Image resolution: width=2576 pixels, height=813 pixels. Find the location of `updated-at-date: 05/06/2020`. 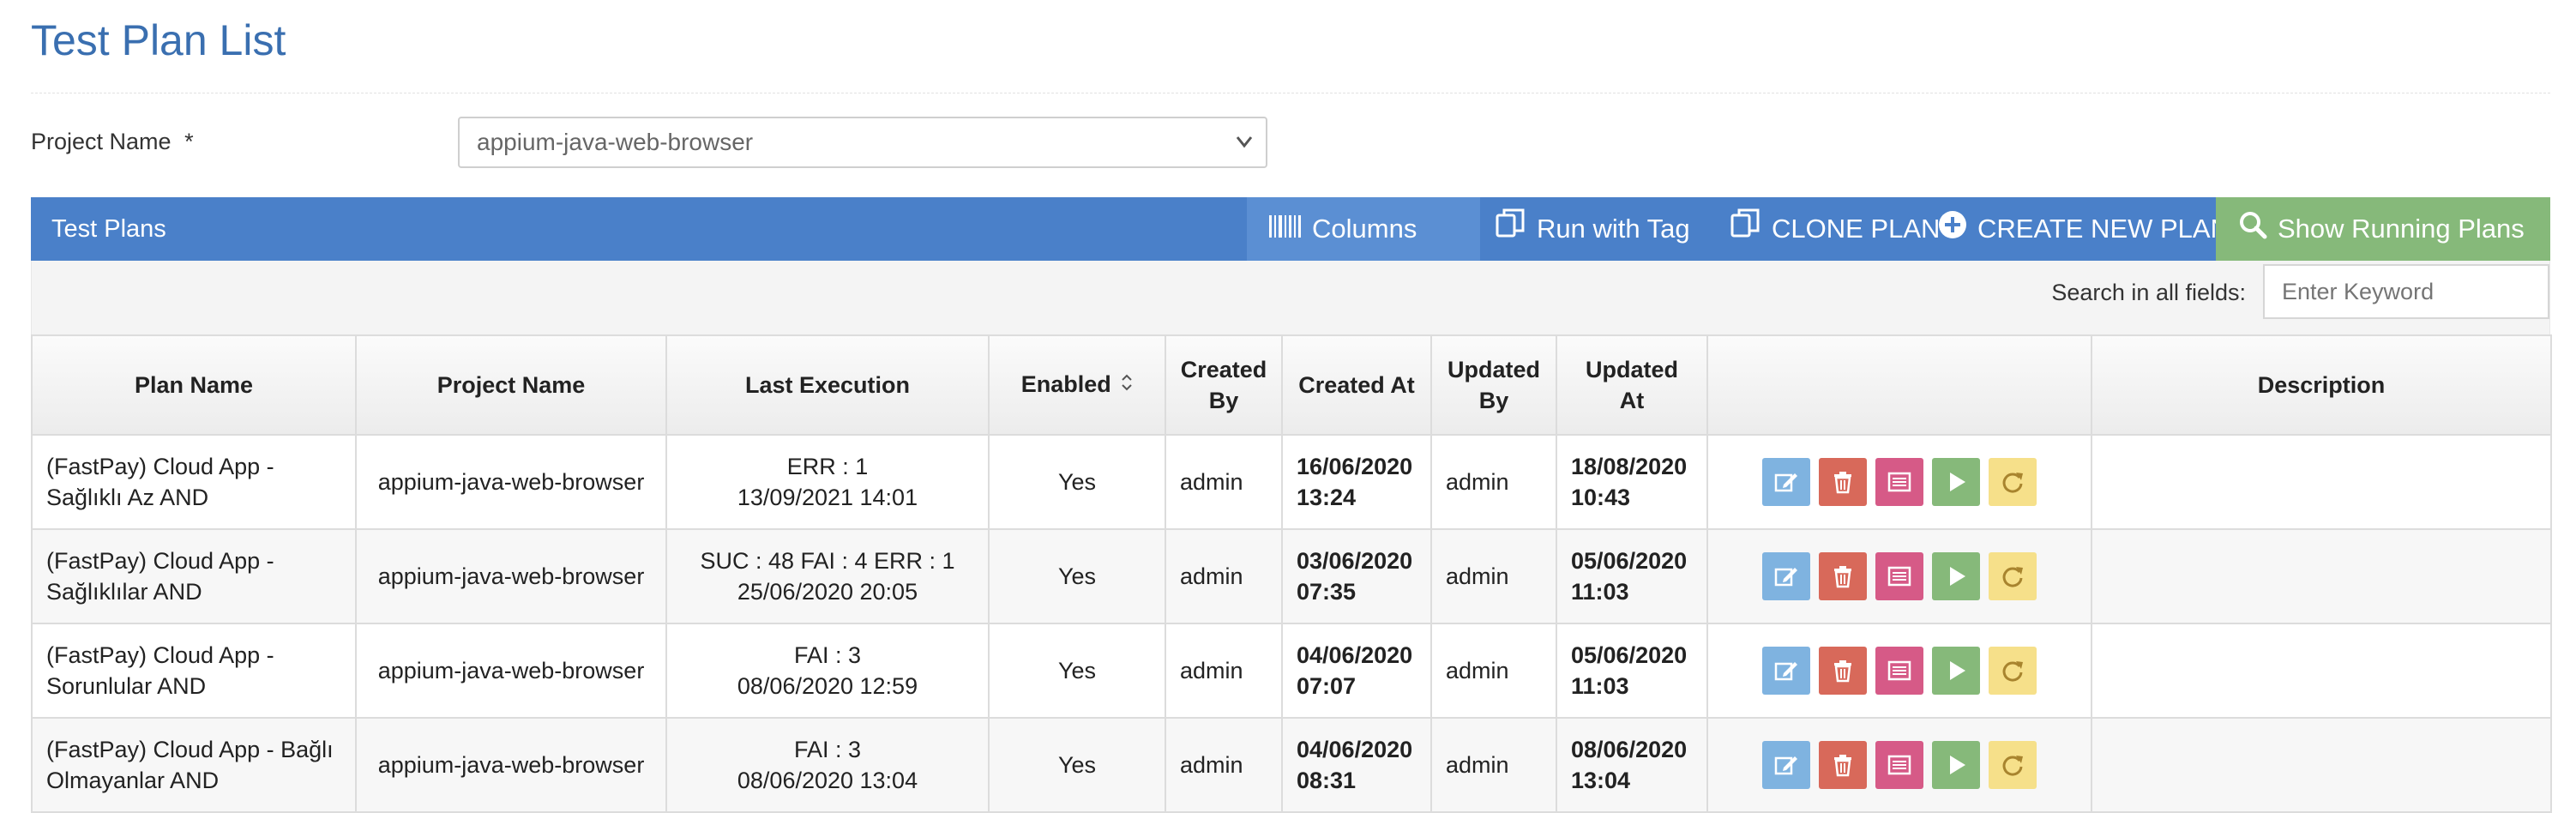

updated-at-date: 05/06/2020 is located at coordinates (1629, 561).